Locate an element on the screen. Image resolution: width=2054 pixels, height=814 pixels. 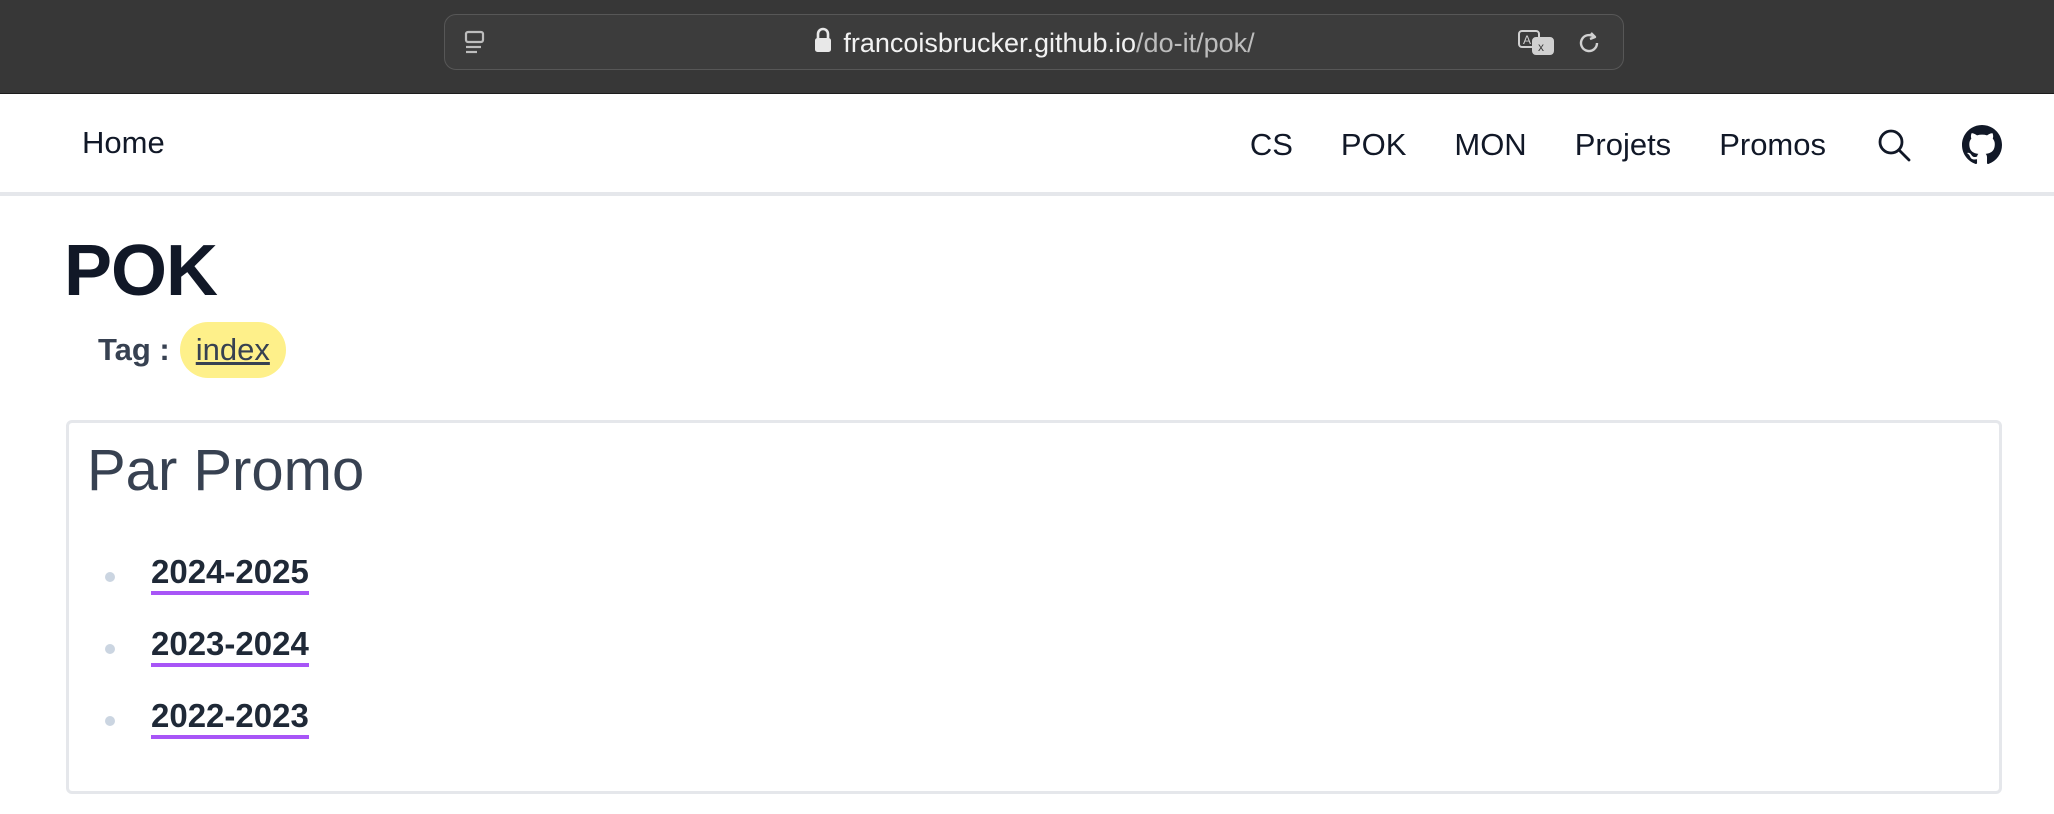
promo-link-2022-2023: 2022-2023 is located at coordinates (230, 718).